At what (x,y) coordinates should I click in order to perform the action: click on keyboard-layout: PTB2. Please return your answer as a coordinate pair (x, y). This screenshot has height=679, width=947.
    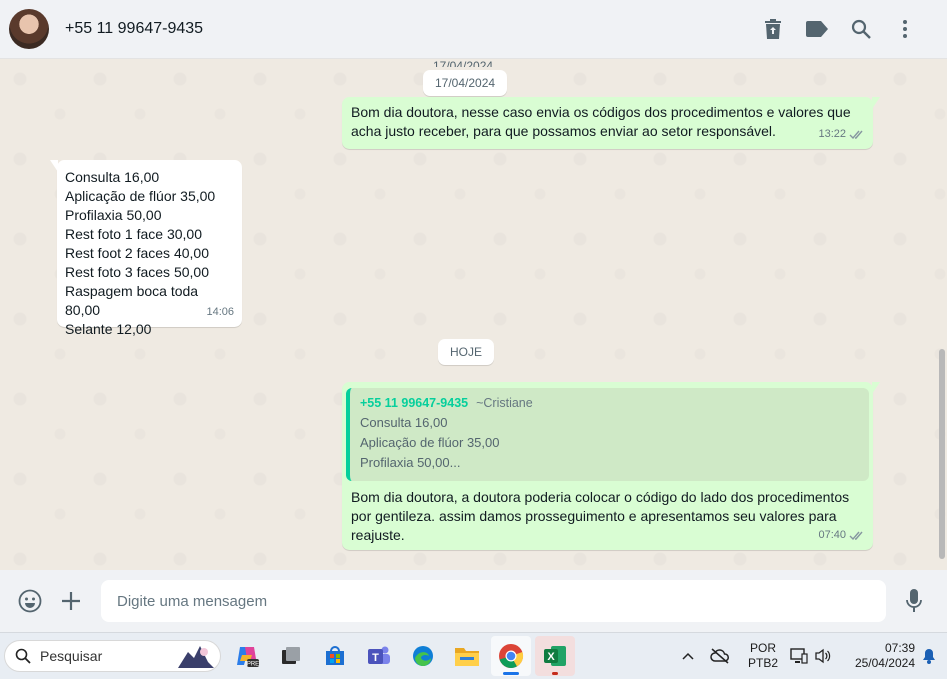
    Looking at the image, I should click on (762, 663).